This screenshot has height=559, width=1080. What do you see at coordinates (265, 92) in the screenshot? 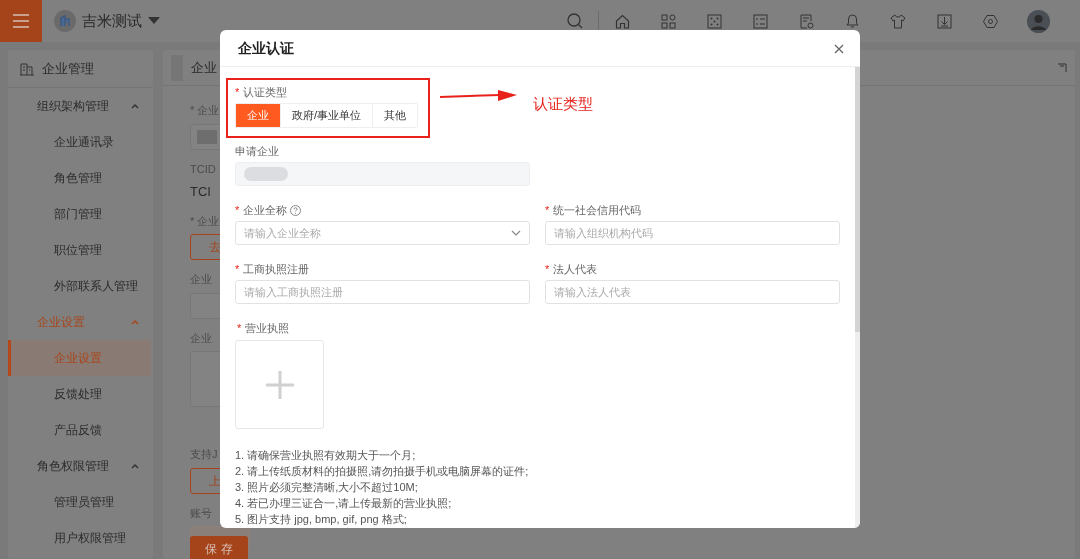
I see `field-label: 认证类型` at bounding box center [265, 92].